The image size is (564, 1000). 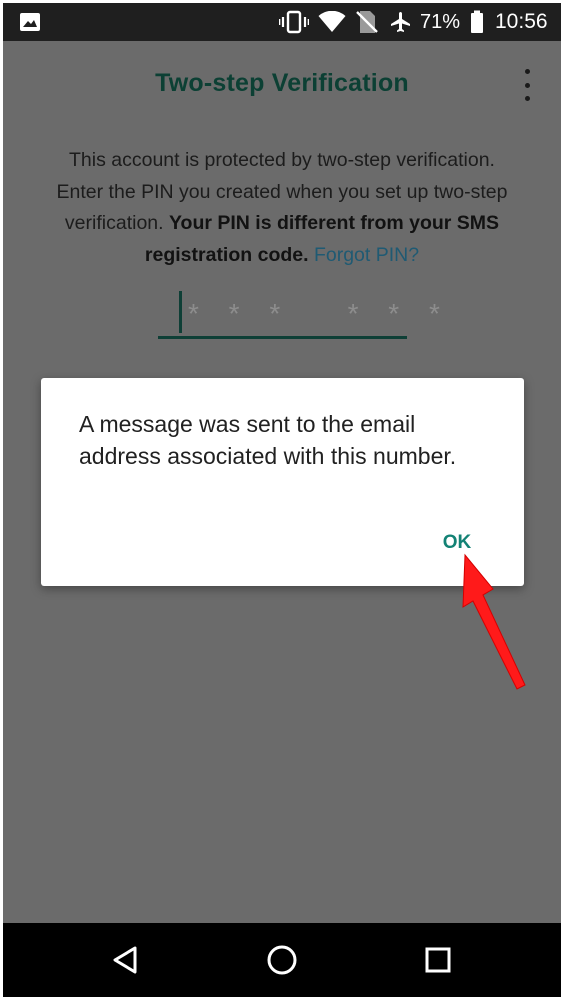 What do you see at coordinates (116, 223) in the screenshot?
I see `info-line-3: verification.` at bounding box center [116, 223].